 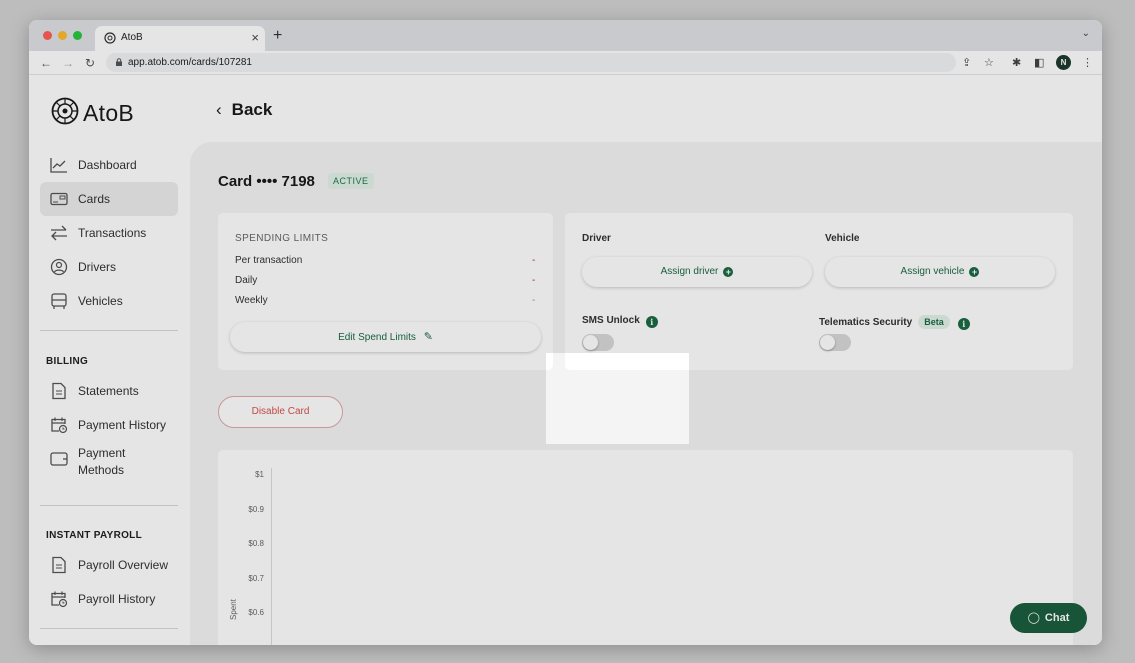 I want to click on new-tab-button: +, so click(x=277, y=36).